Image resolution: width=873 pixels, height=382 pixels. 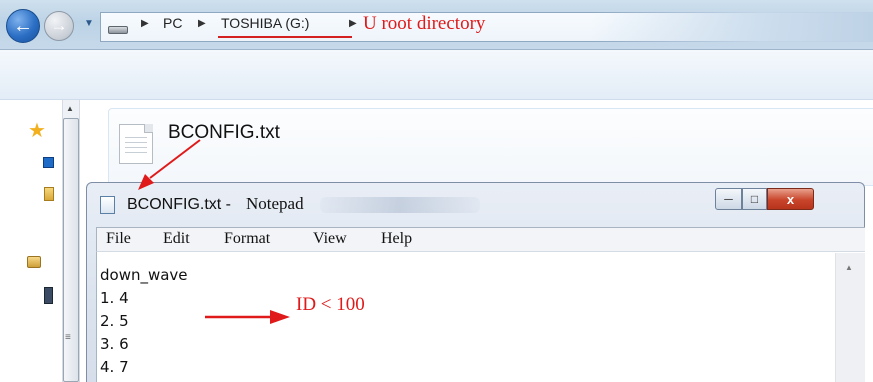 I want to click on notepad-title-file: BCONFIG.txt -, so click(x=179, y=204).